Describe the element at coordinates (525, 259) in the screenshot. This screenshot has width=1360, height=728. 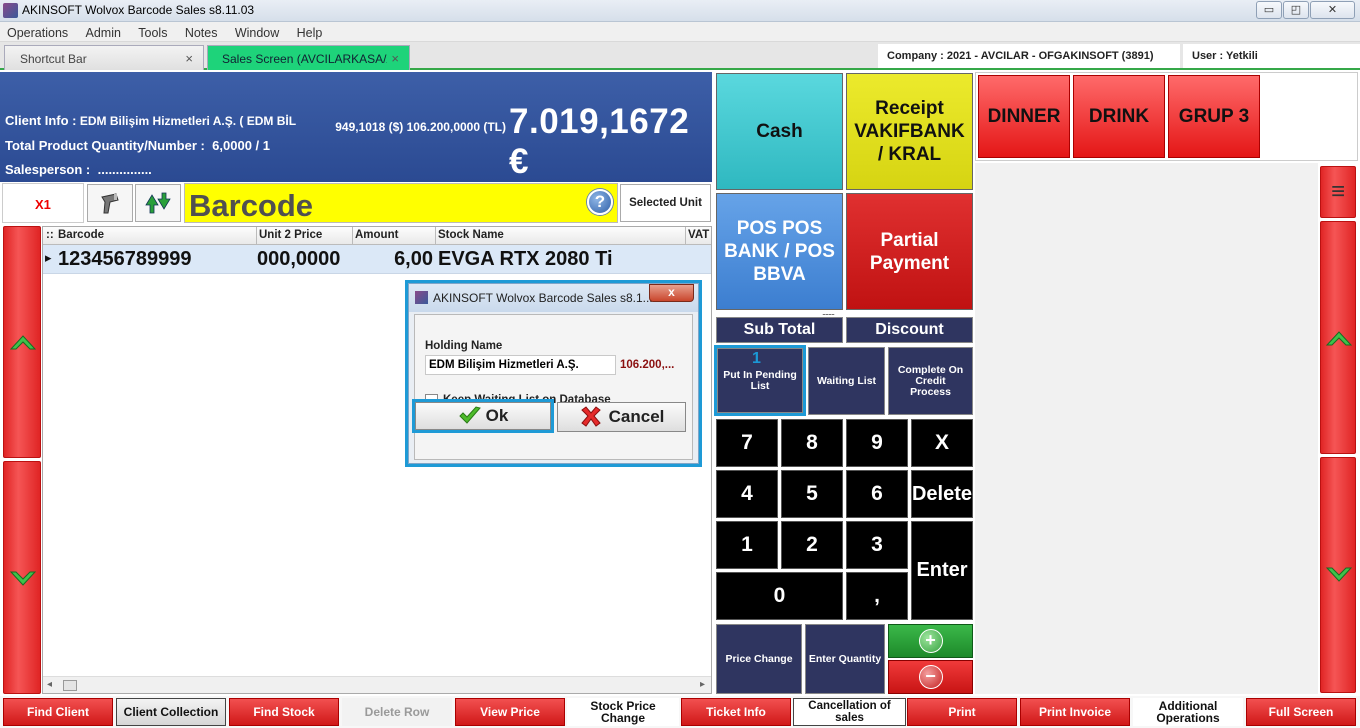
I see `cell-stock-name: EVGA RTX 2080 Ti` at that location.